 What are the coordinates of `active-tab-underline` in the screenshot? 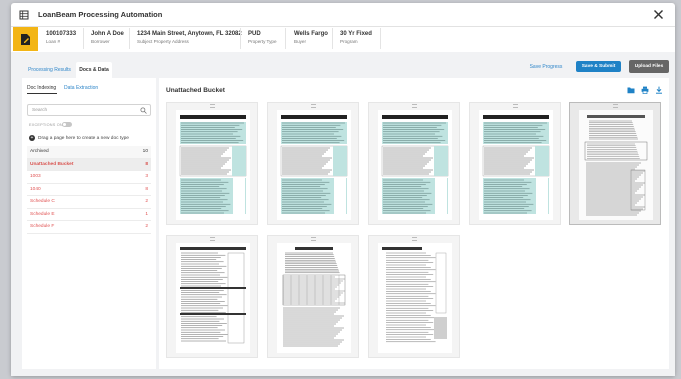 It's located at (42, 93).